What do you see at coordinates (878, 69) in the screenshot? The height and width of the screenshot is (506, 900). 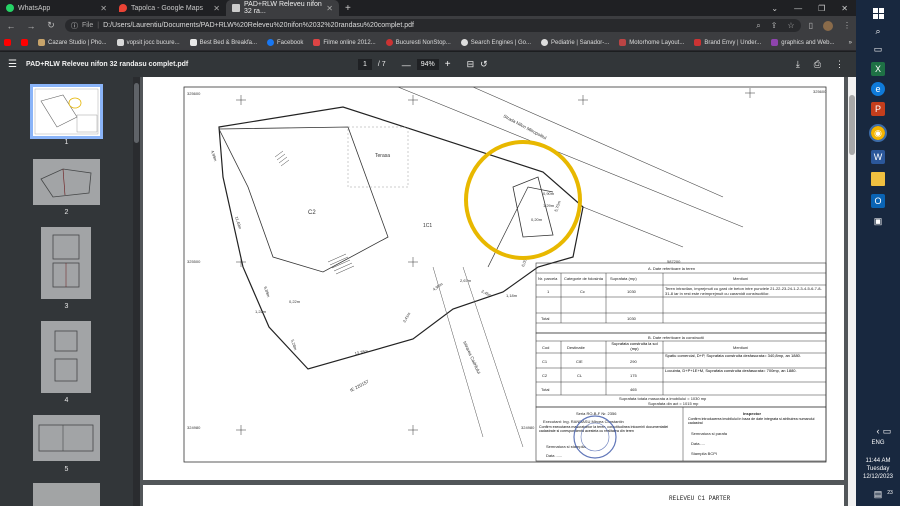 I see `excel-icon: X` at bounding box center [878, 69].